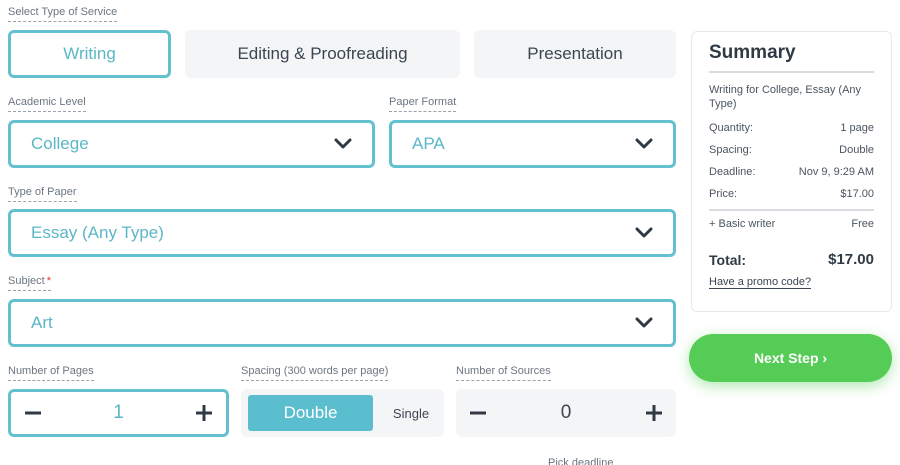 The height and width of the screenshot is (465, 900). I want to click on summary-row-label: Quantity:, so click(731, 128).